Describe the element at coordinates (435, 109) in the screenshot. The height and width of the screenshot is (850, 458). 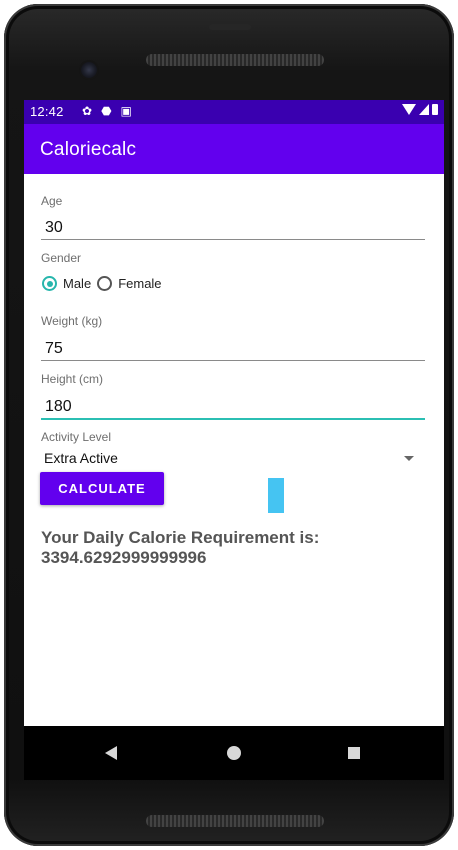
I see `battery-icon` at that location.